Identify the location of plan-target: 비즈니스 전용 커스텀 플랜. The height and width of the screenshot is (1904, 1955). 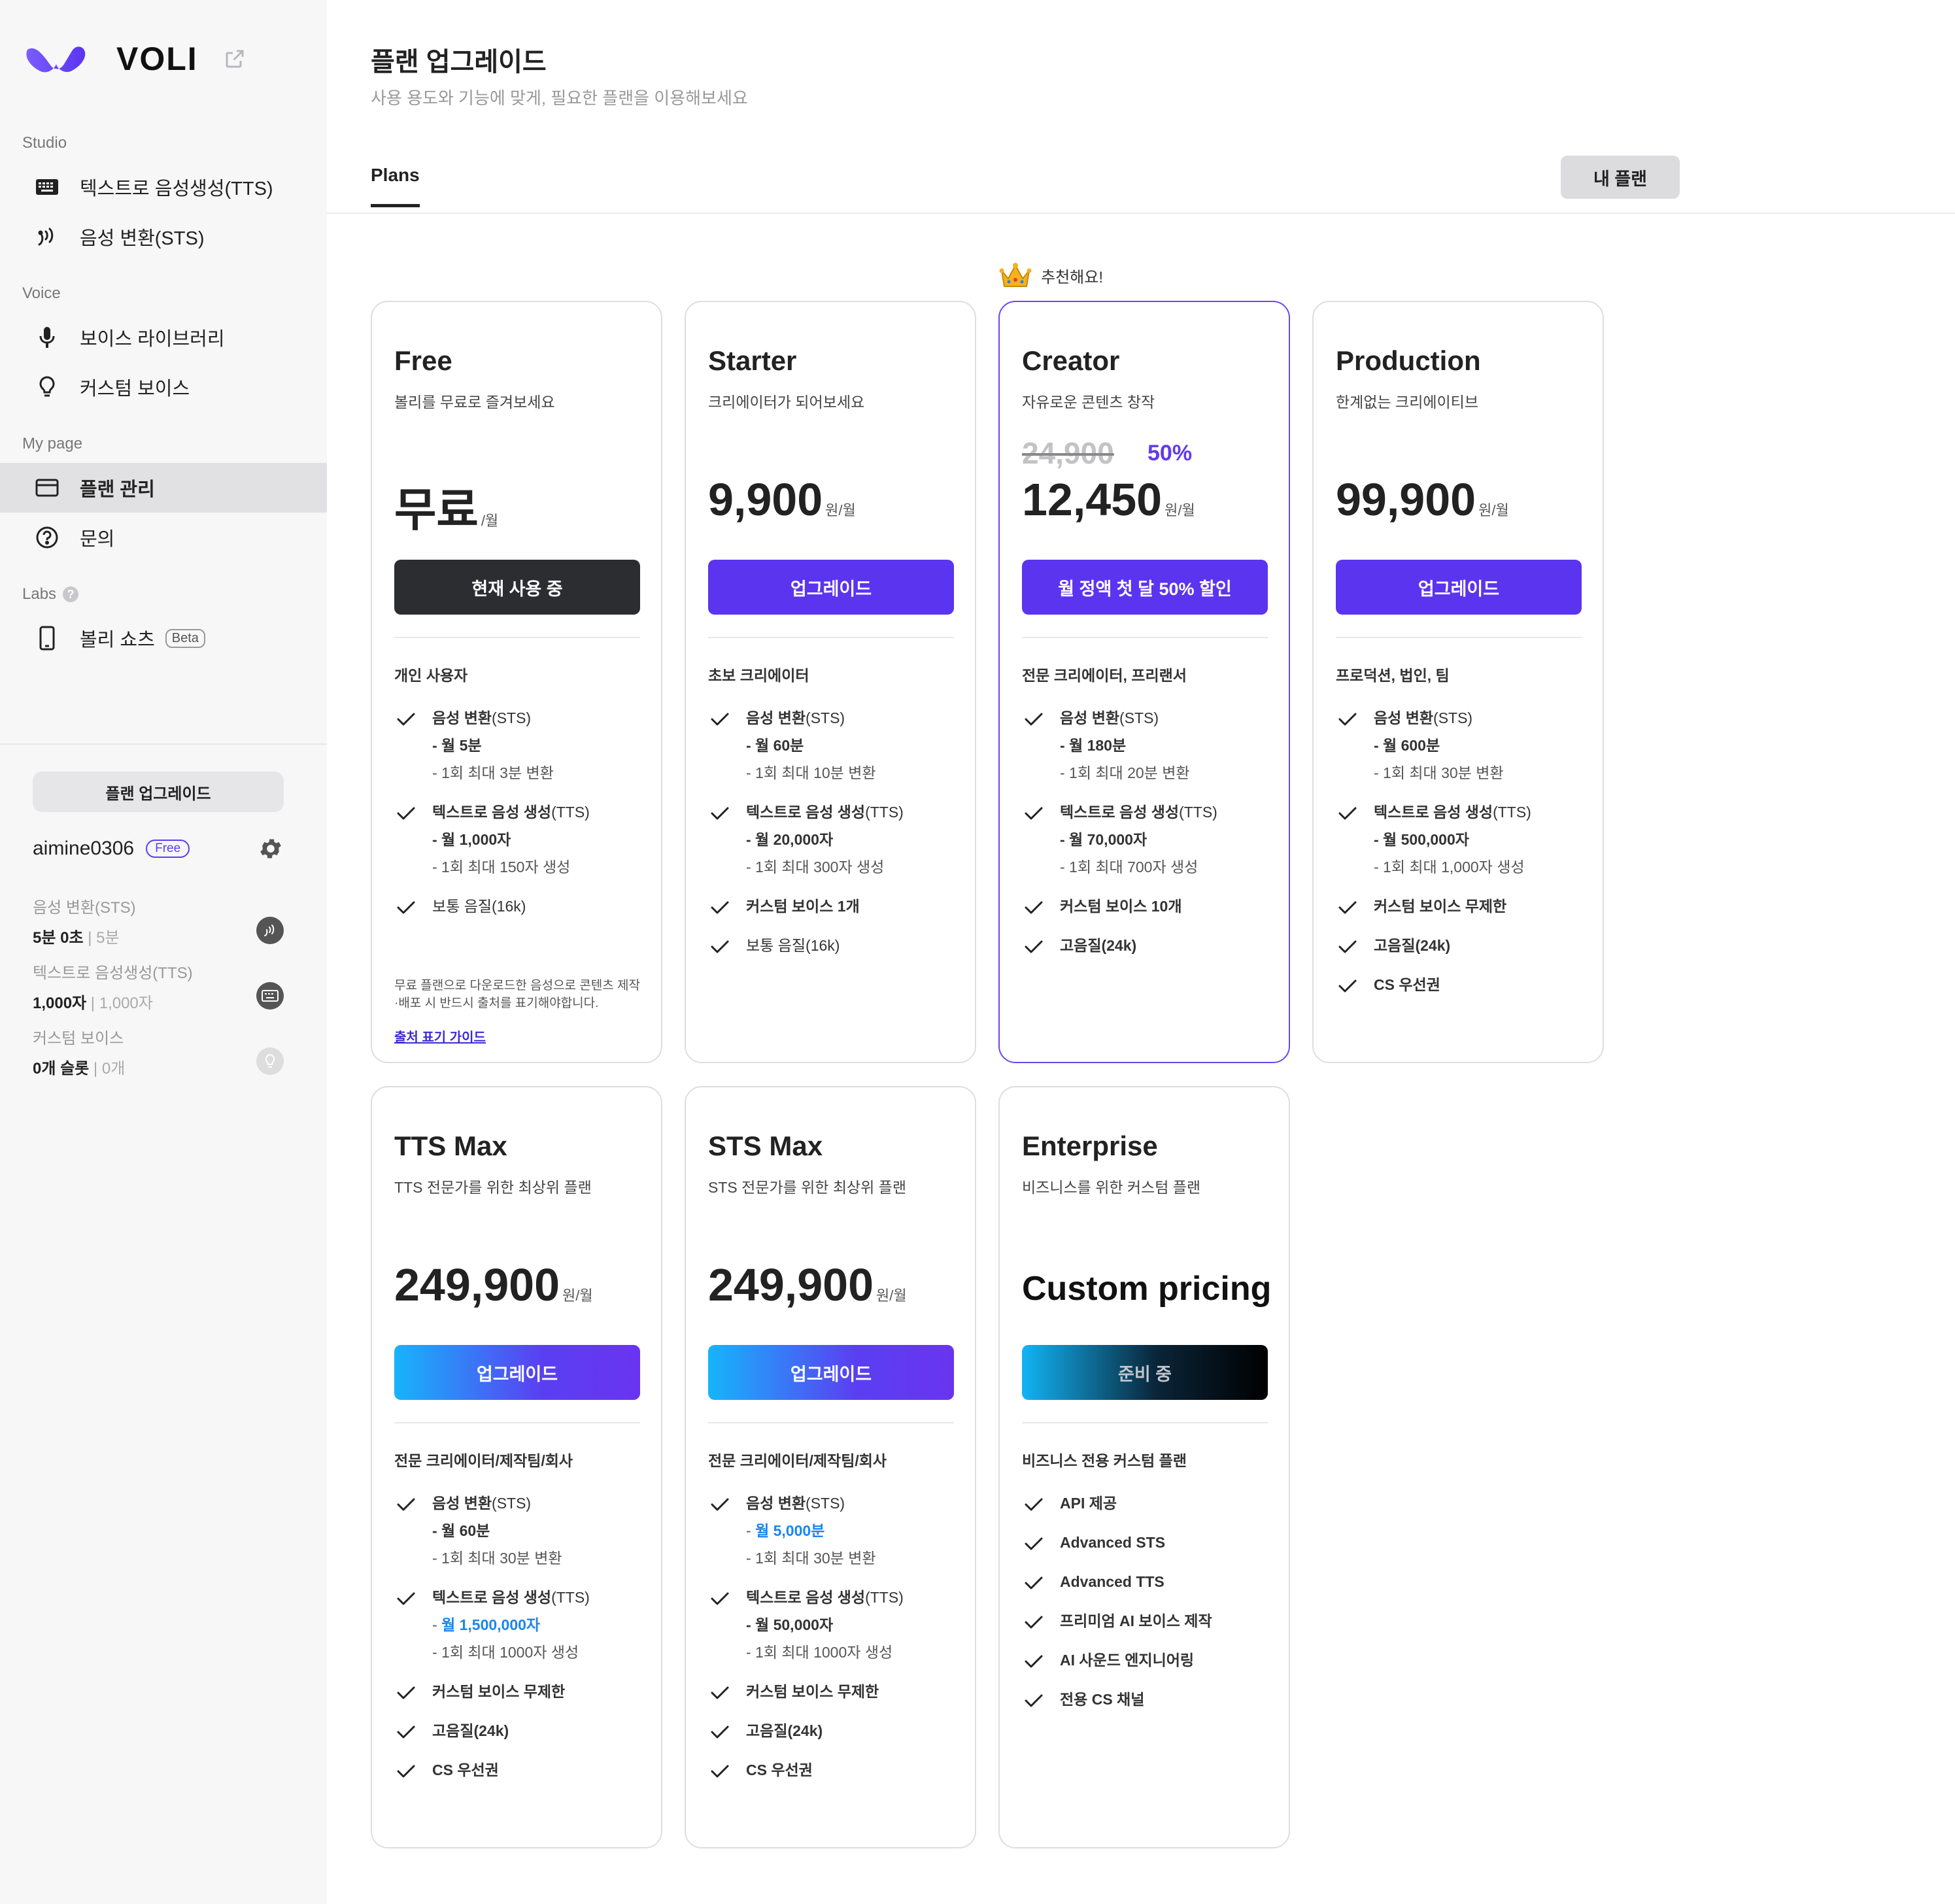
(1104, 1460).